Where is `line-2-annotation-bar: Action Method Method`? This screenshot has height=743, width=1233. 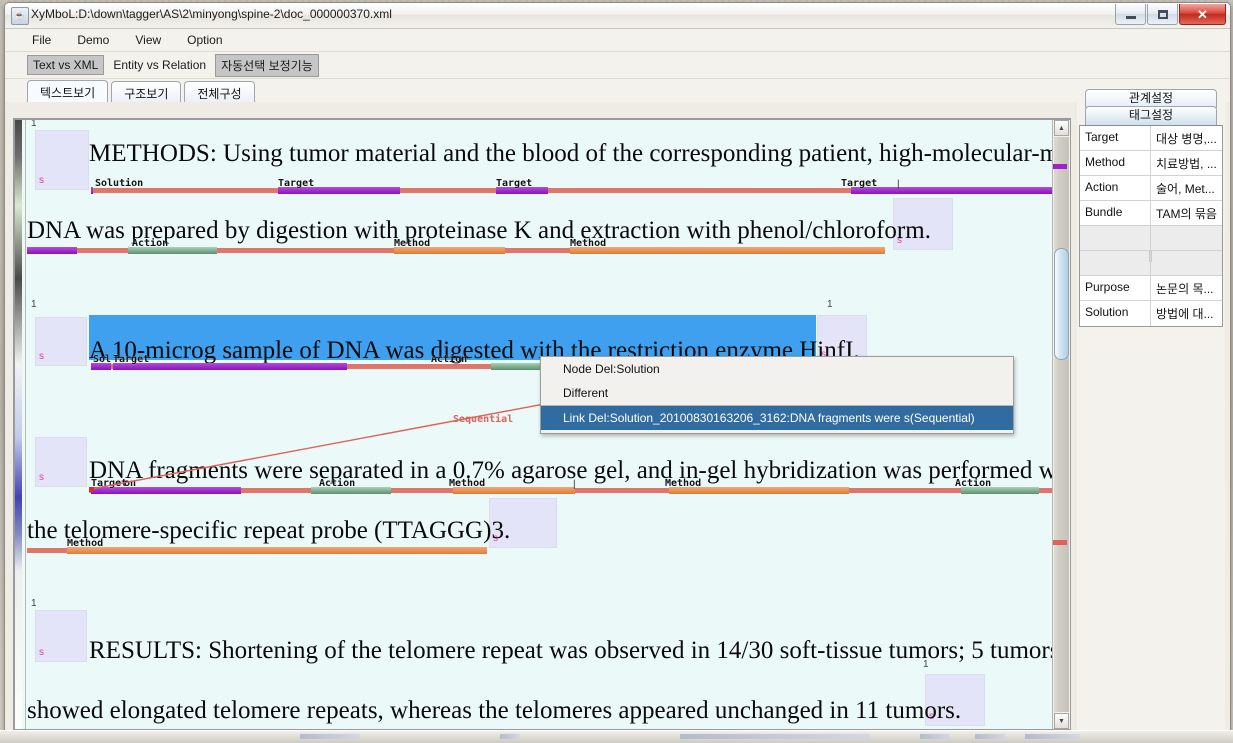
line-2-annotation-bar: Action Method Method is located at coordinates (456, 246).